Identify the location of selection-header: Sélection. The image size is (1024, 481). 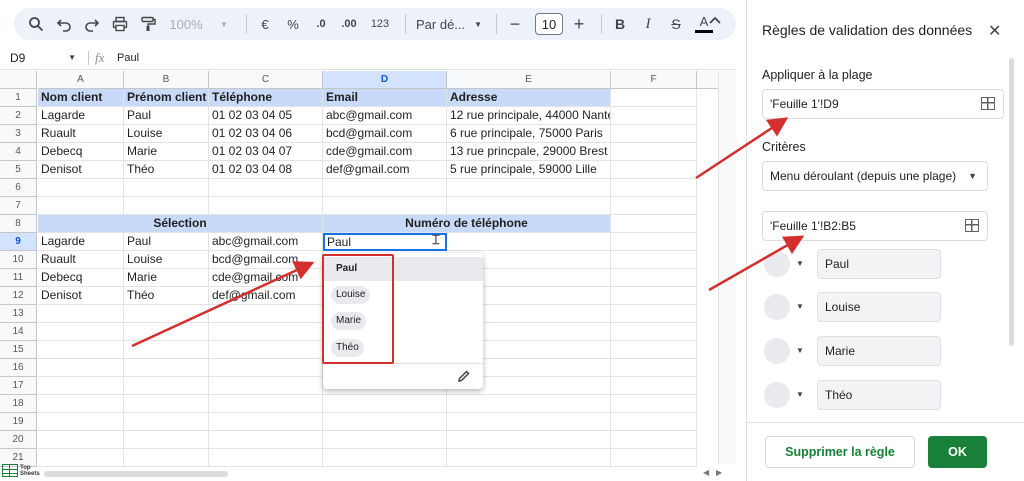
(180, 224).